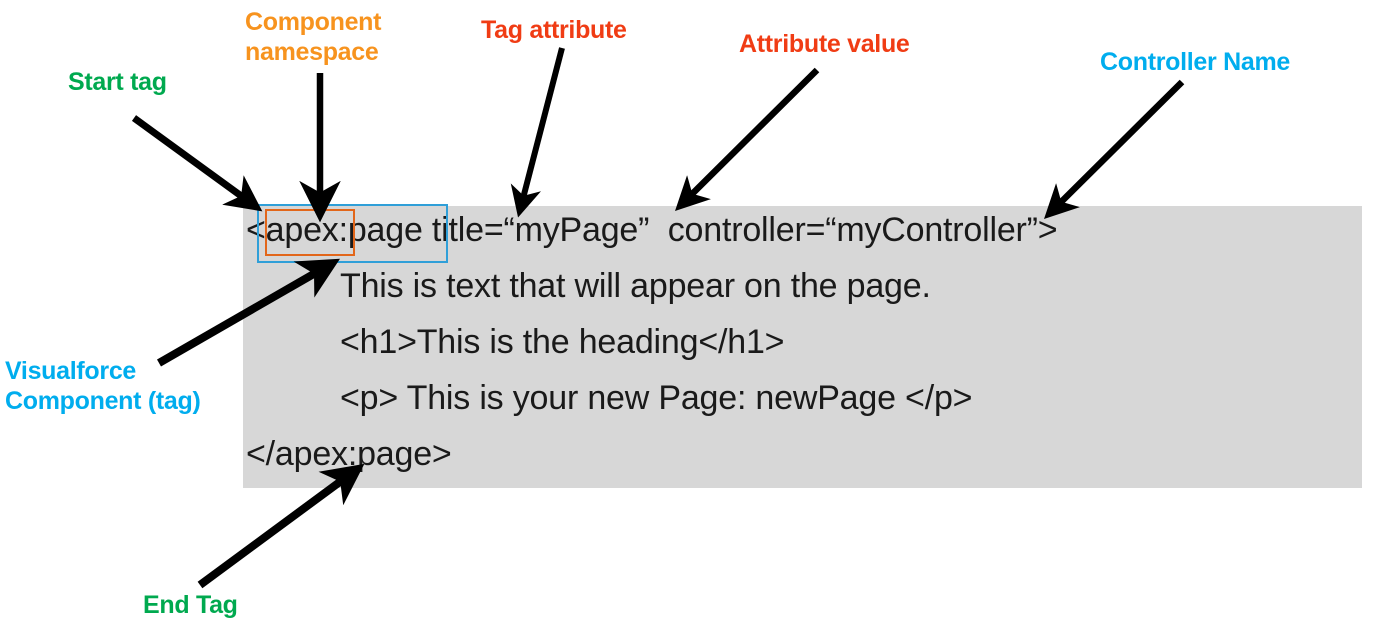 The width and height of the screenshot is (1385, 643). Describe the element at coordinates (1114, 149) in the screenshot. I see `controller-name-arrow` at that location.